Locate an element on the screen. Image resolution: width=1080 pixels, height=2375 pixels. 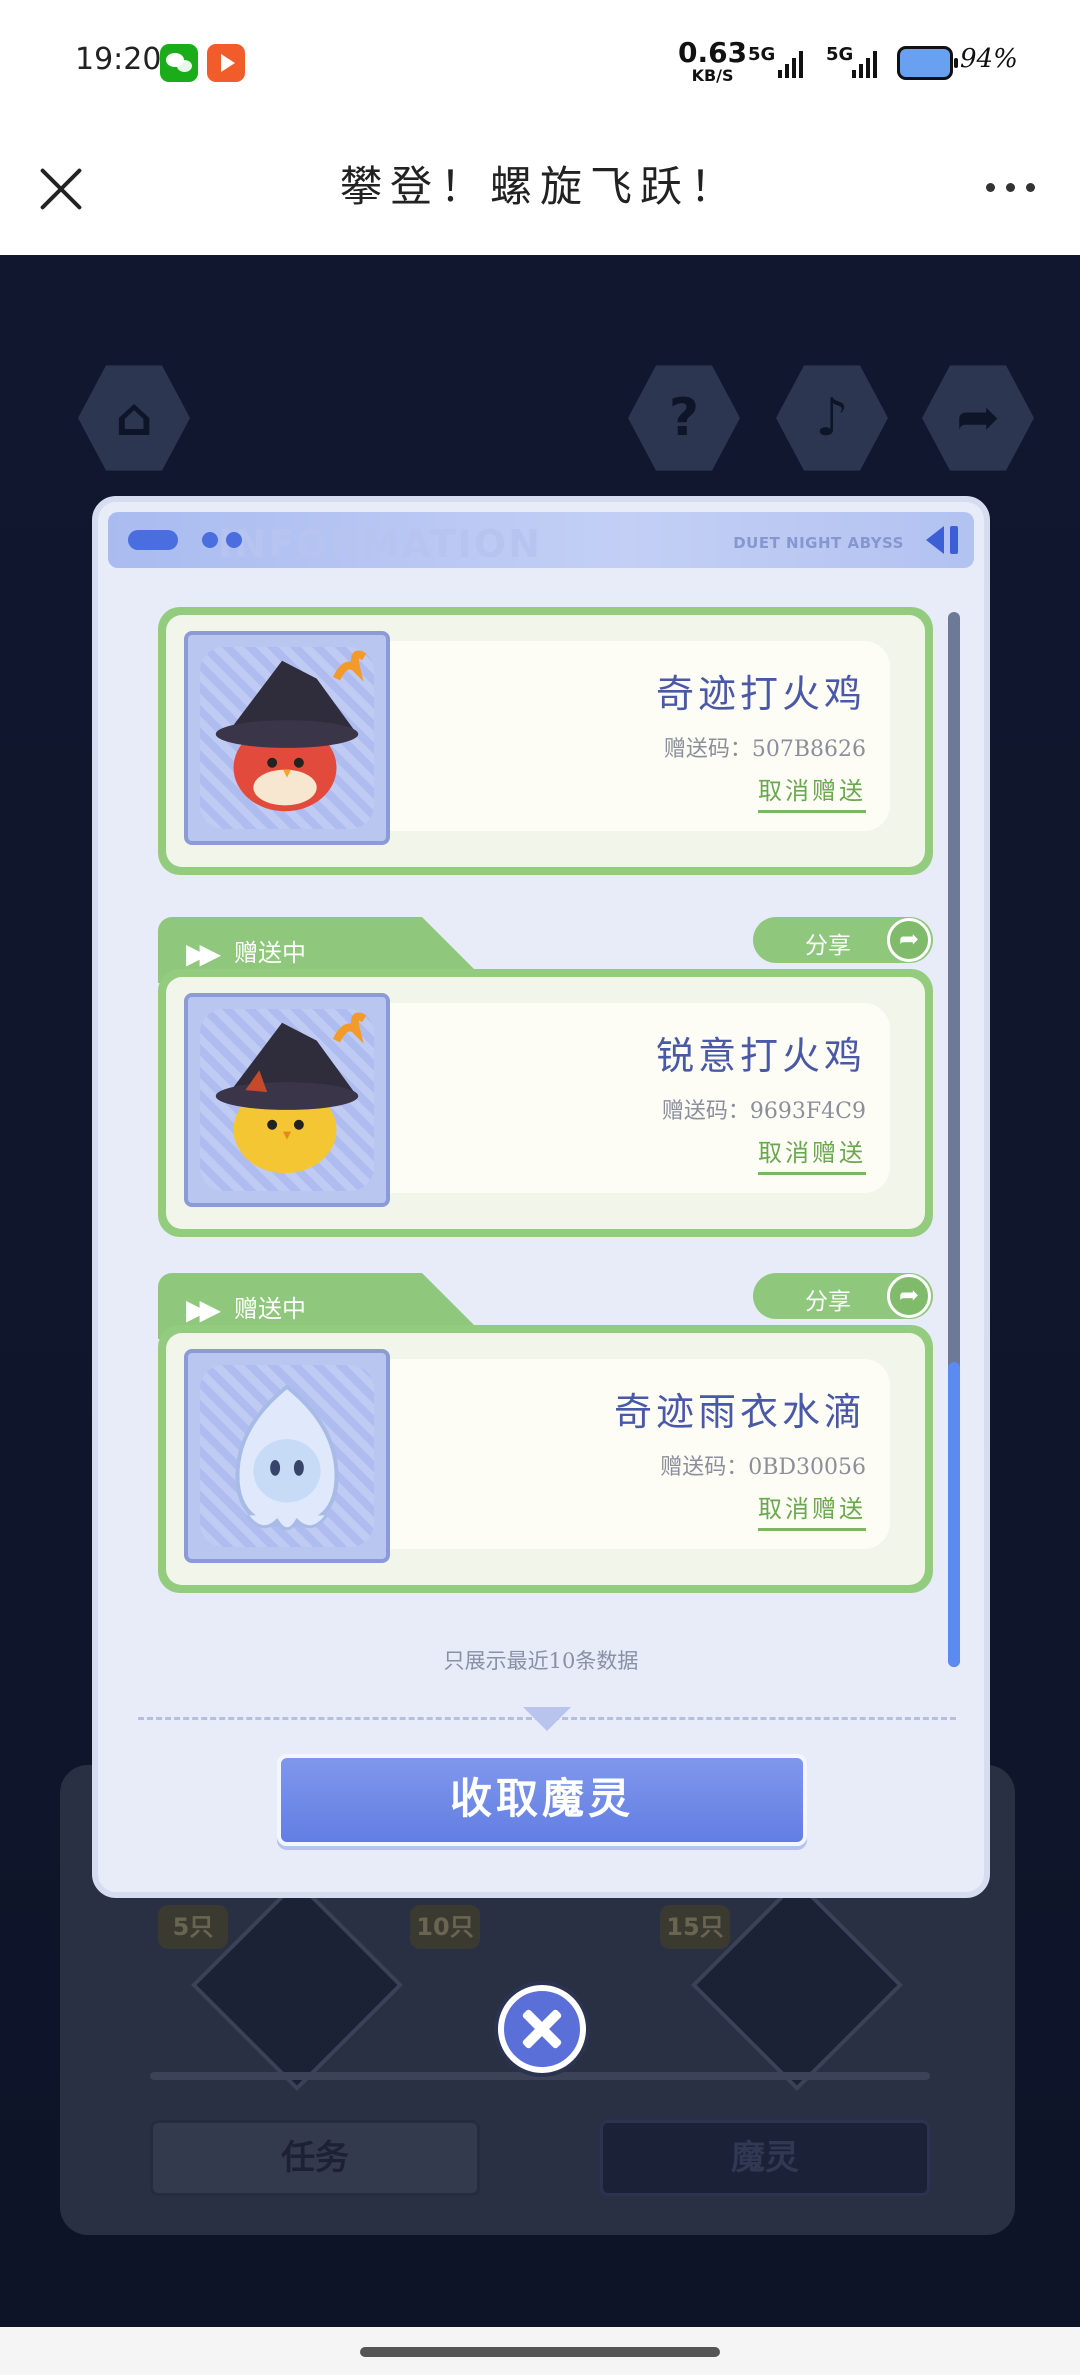
network-speed: 0.63 KB/S is located at coordinates (713, 61).